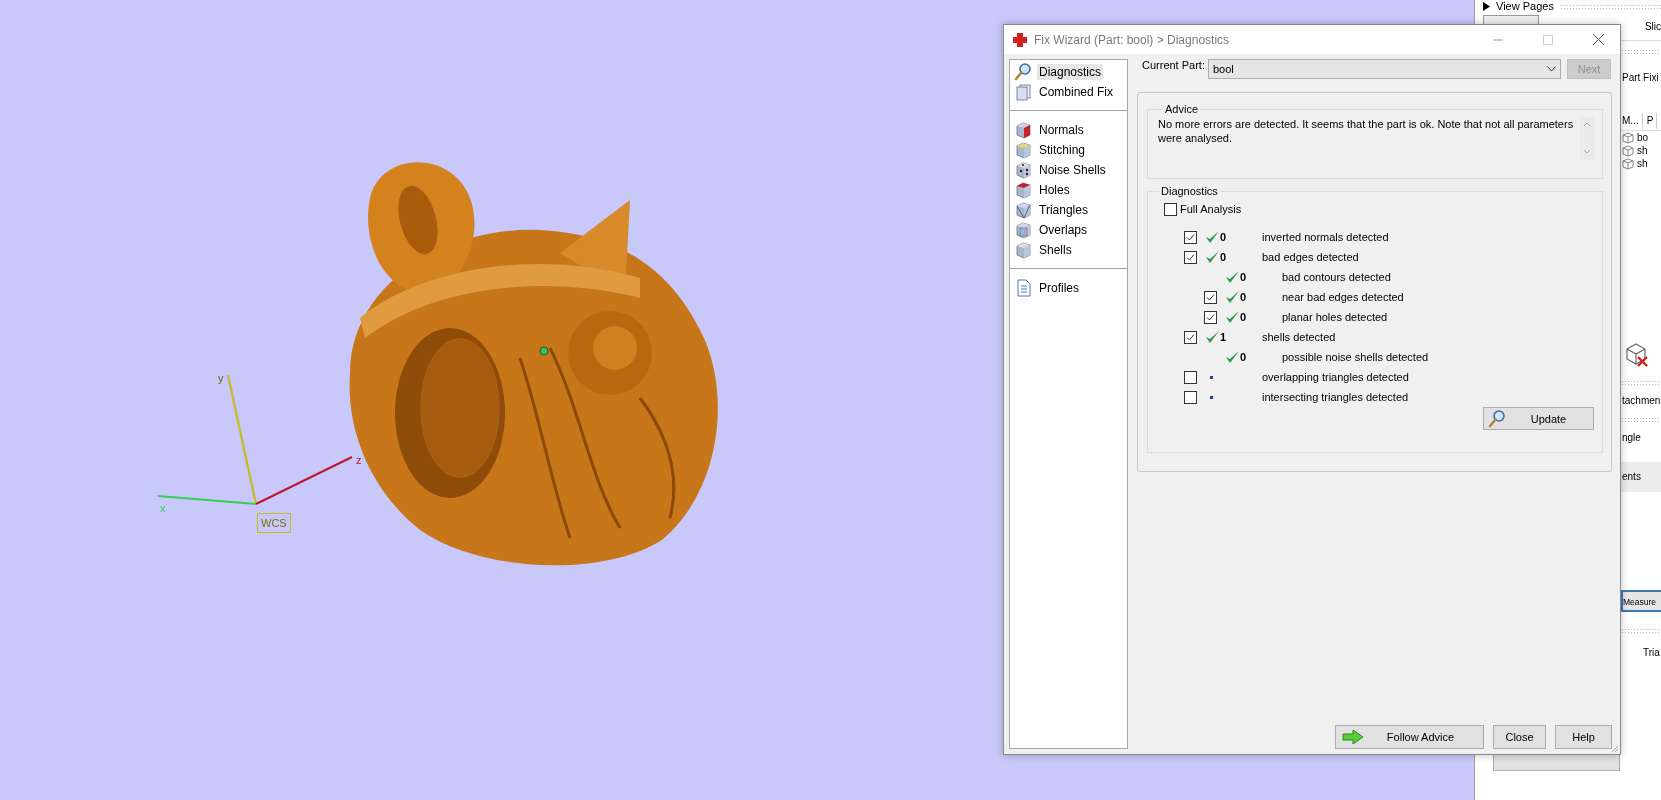  I want to click on follow-advice-button: Follow Advice, so click(1409, 737).